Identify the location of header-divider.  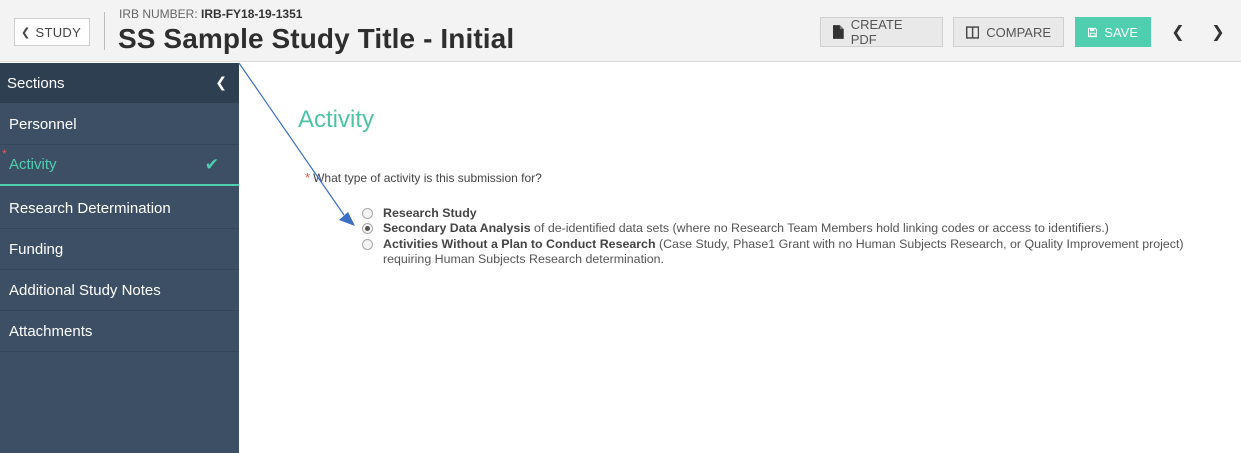
(104, 31).